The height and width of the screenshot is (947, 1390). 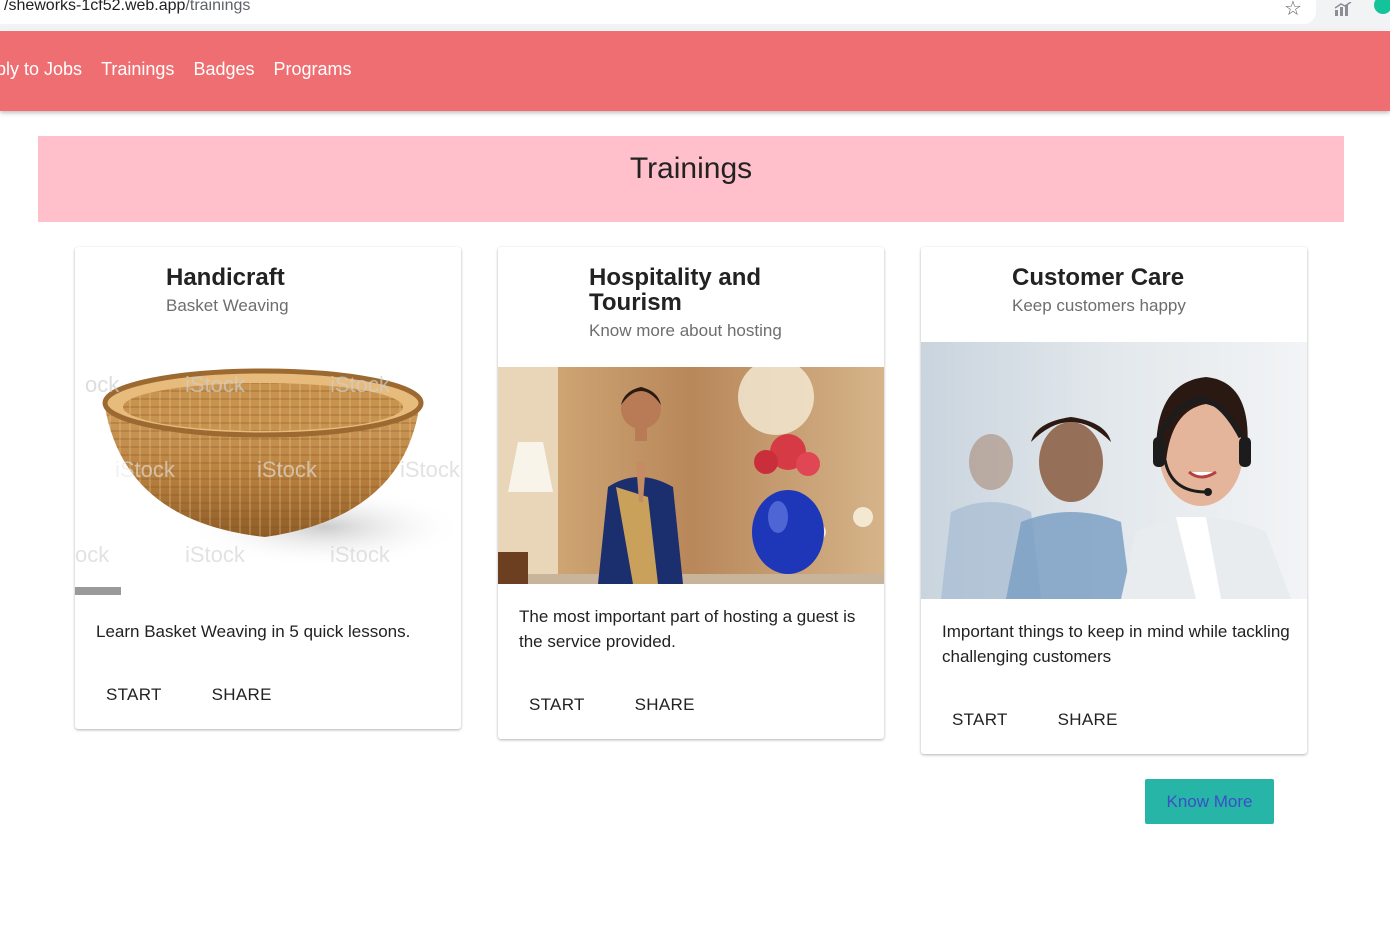 I want to click on card-subtitle: Know more about hosting, so click(x=685, y=330).